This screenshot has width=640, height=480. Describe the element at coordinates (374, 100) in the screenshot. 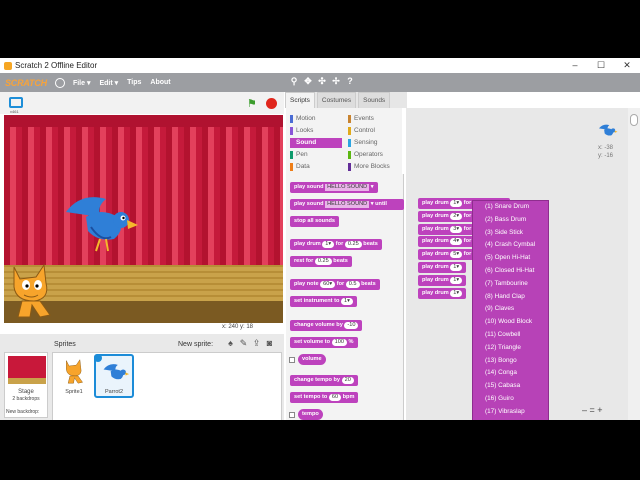

I see `tab-sounds: Sounds` at that location.